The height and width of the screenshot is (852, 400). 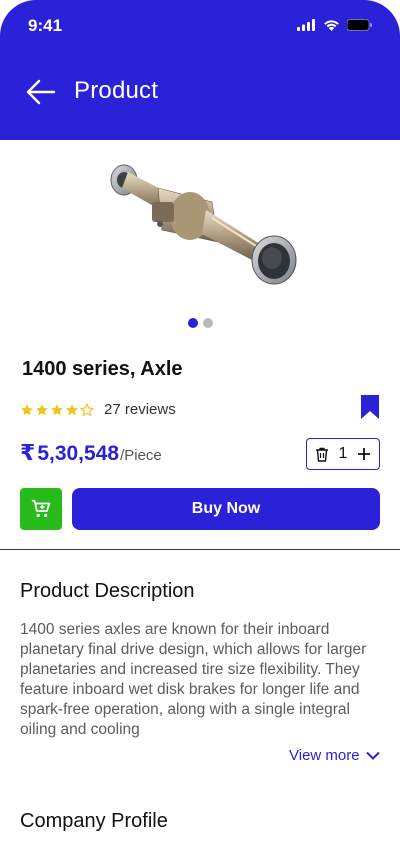 I want to click on bookmark-icon, so click(x=370, y=407).